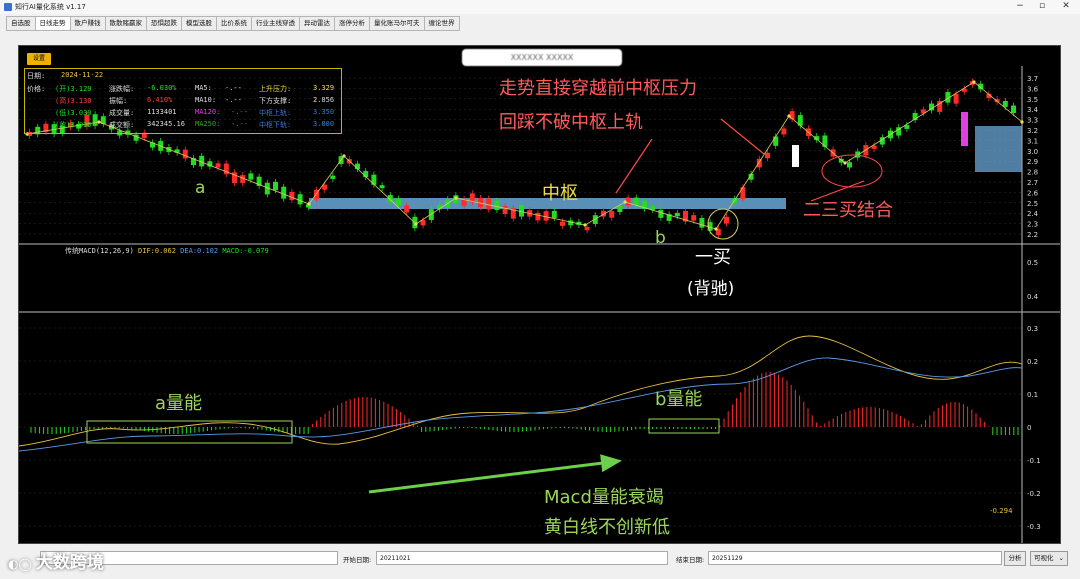  What do you see at coordinates (208, 124) in the screenshot?
I see `ma250-label: MA250:` at bounding box center [208, 124].